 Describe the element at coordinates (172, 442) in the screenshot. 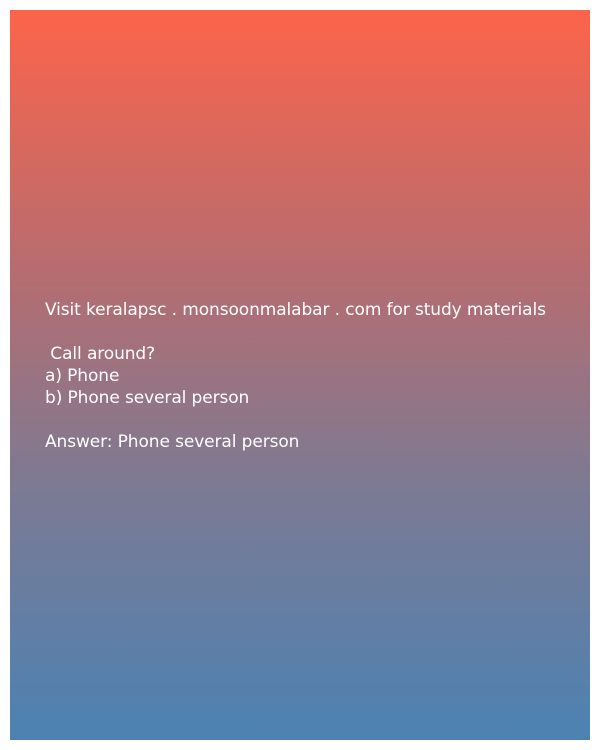

I see `answer-text: Answer: Phone several person` at that location.